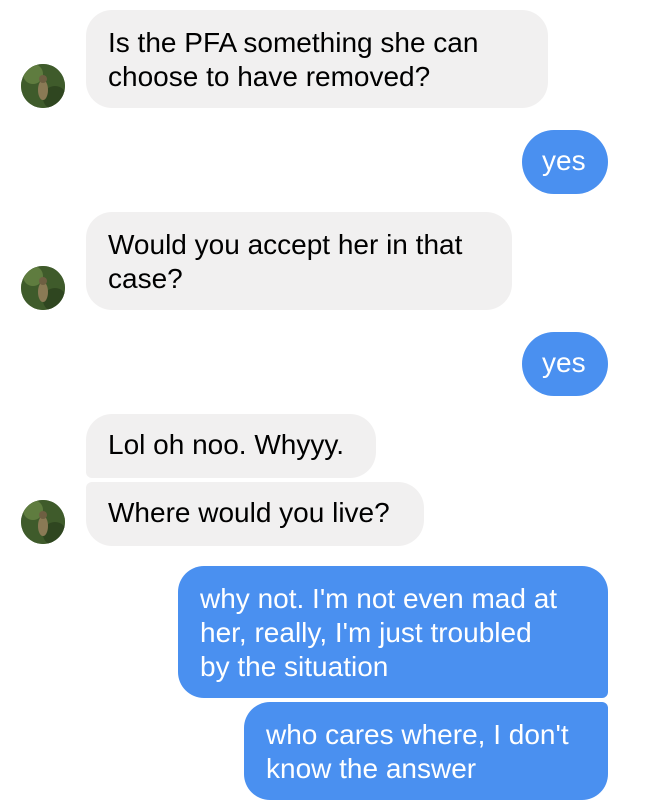  I want to click on outgoing-message: who cares where, I don't know the answer, so click(426, 751).